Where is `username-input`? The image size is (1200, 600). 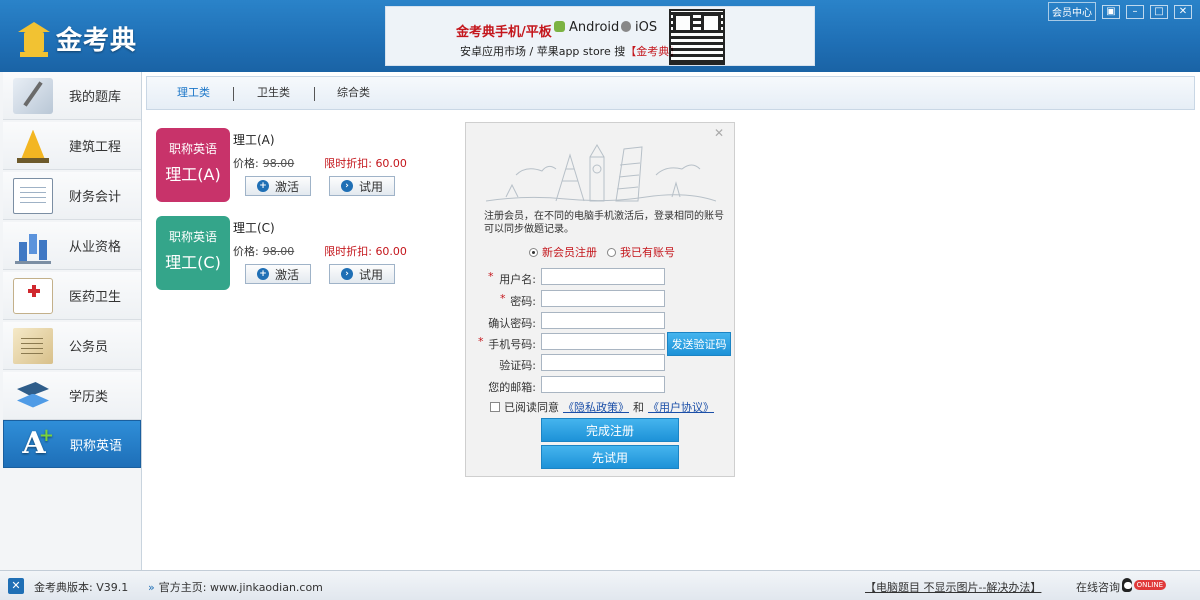
username-input is located at coordinates (603, 276).